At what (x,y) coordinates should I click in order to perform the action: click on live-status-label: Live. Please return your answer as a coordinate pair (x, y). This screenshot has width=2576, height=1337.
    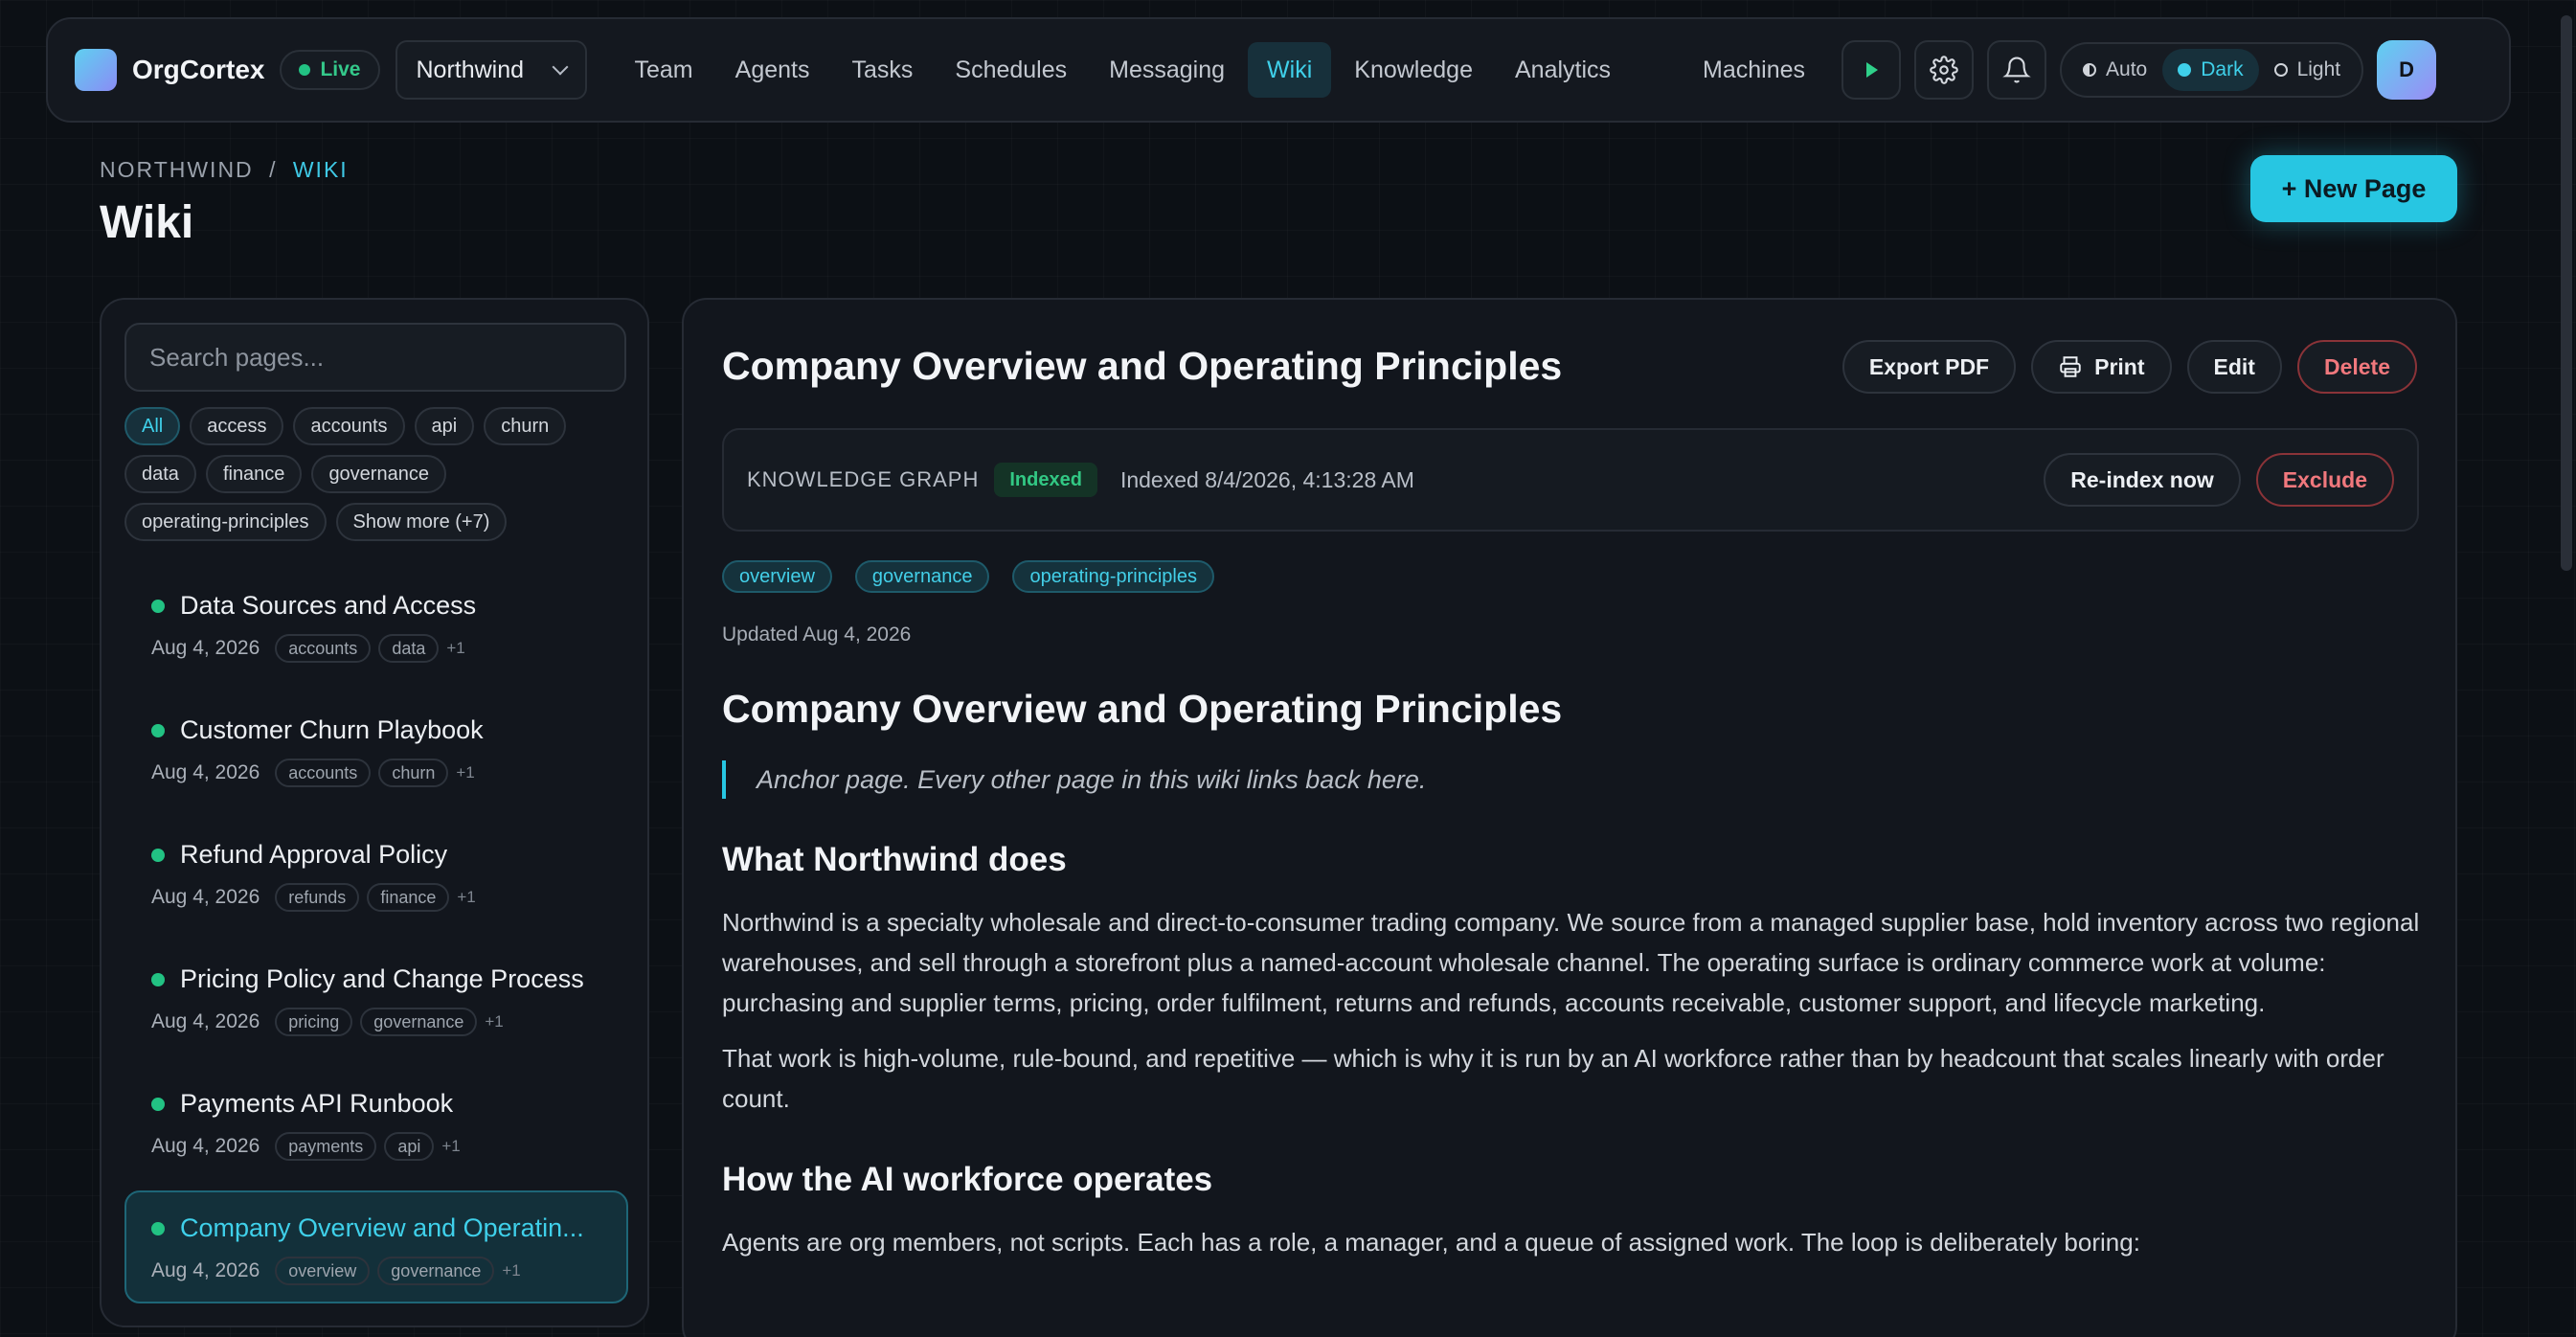
    Looking at the image, I should click on (340, 69).